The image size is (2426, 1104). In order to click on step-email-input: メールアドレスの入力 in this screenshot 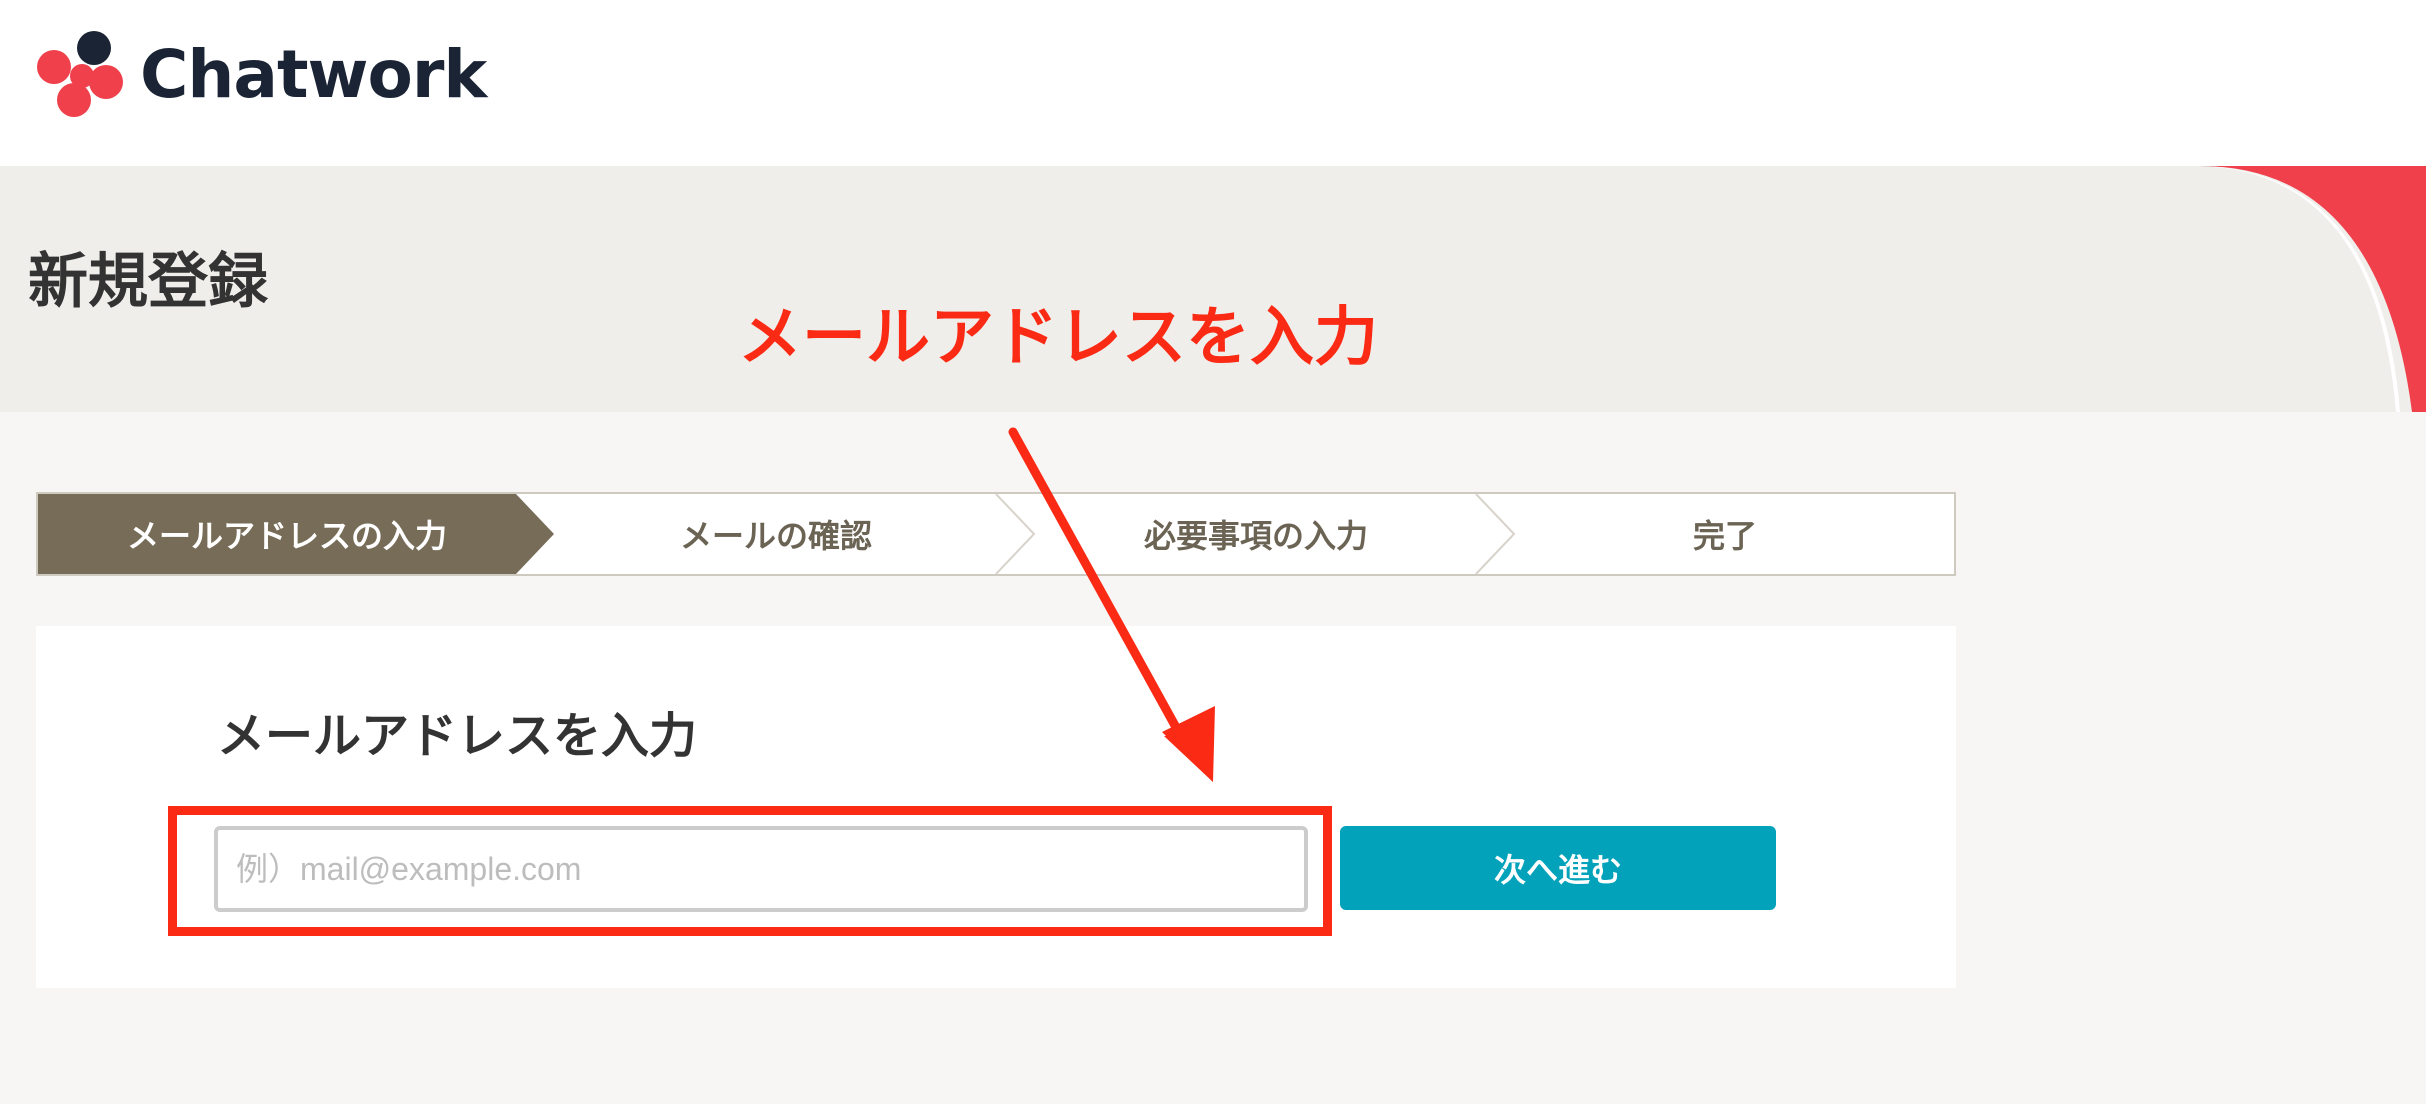, I will do `click(286, 536)`.